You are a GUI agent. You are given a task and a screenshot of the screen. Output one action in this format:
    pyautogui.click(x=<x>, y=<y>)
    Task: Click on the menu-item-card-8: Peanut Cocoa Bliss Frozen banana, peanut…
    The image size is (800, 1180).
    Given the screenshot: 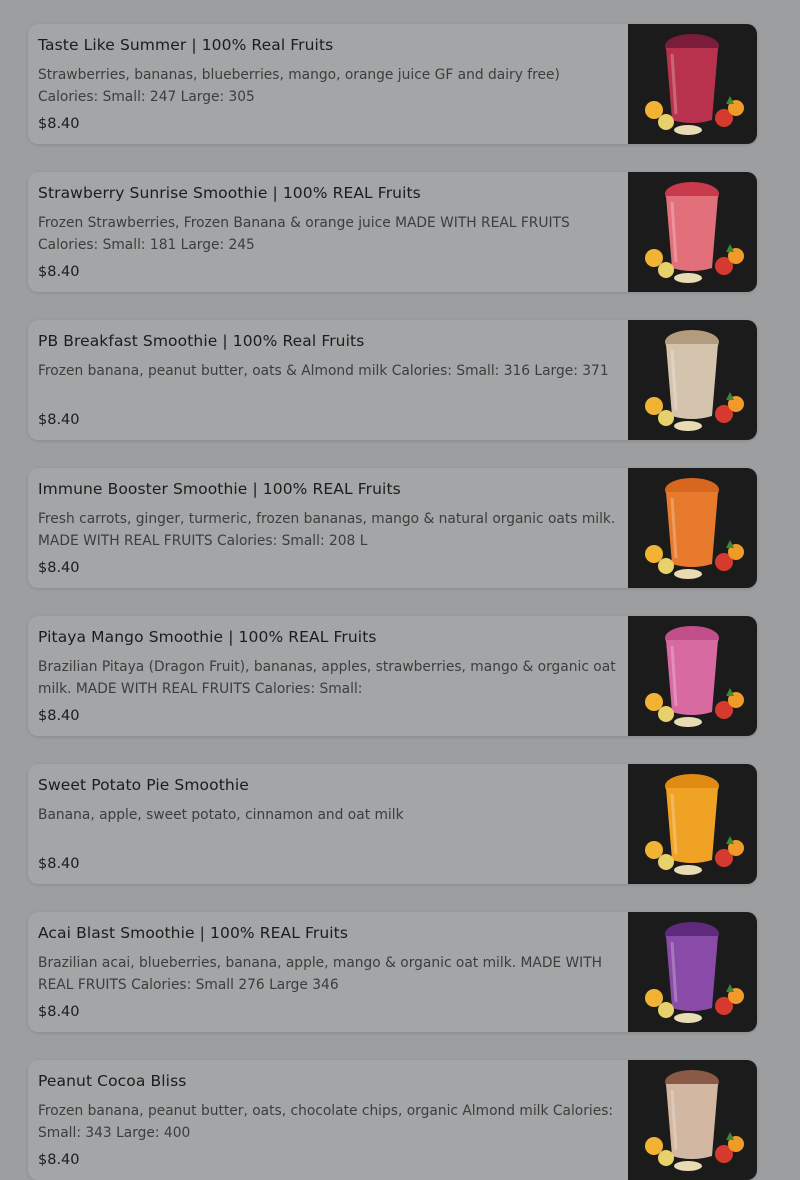 What is the action you would take?
    pyautogui.click(x=392, y=1120)
    